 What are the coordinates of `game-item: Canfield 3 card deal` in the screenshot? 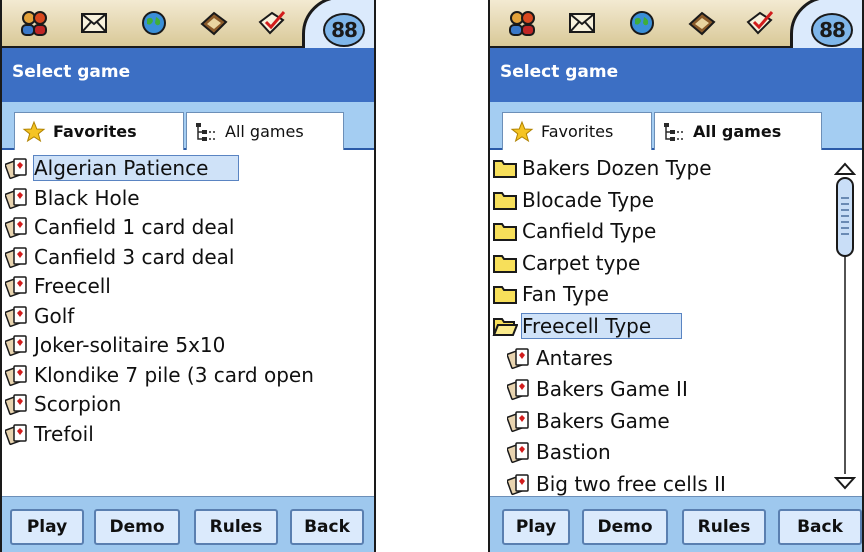 It's located at (119, 257).